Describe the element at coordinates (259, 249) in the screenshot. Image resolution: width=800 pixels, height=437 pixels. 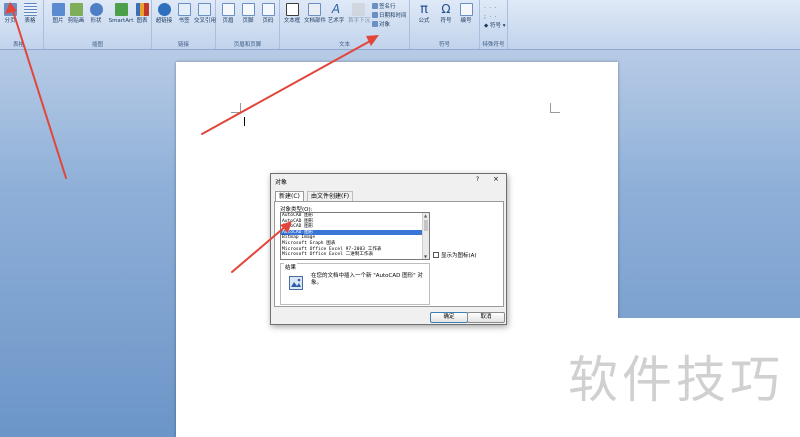
I see `arrow-to-autocad-item` at that location.